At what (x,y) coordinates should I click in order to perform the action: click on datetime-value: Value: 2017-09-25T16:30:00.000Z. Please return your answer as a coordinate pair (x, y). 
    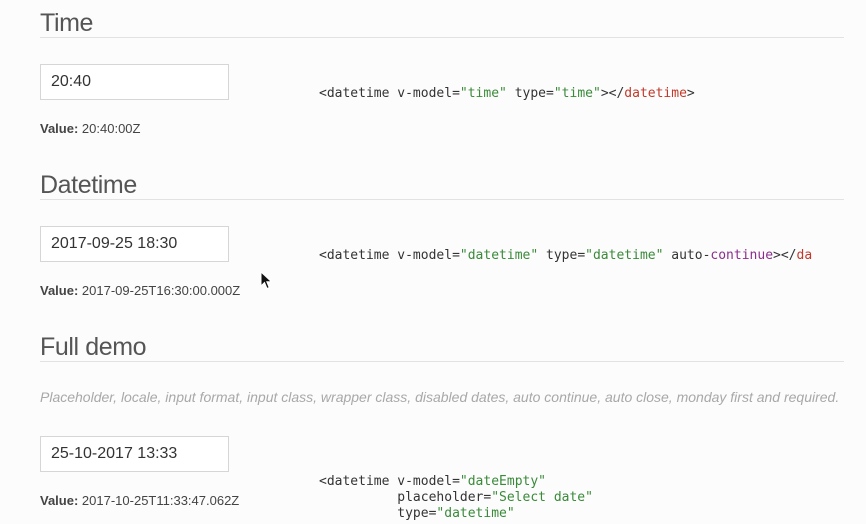
    Looking at the image, I should click on (140, 290).